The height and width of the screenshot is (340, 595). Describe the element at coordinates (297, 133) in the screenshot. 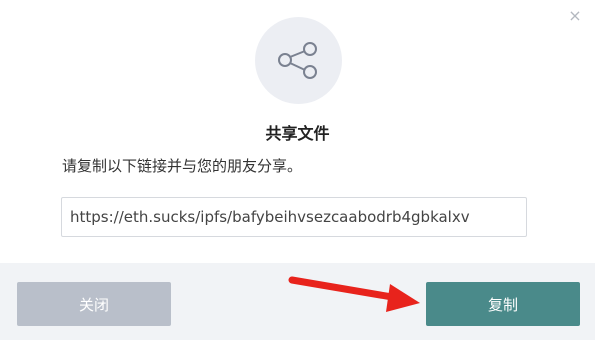

I see `dialog-title: 共享文件` at that location.